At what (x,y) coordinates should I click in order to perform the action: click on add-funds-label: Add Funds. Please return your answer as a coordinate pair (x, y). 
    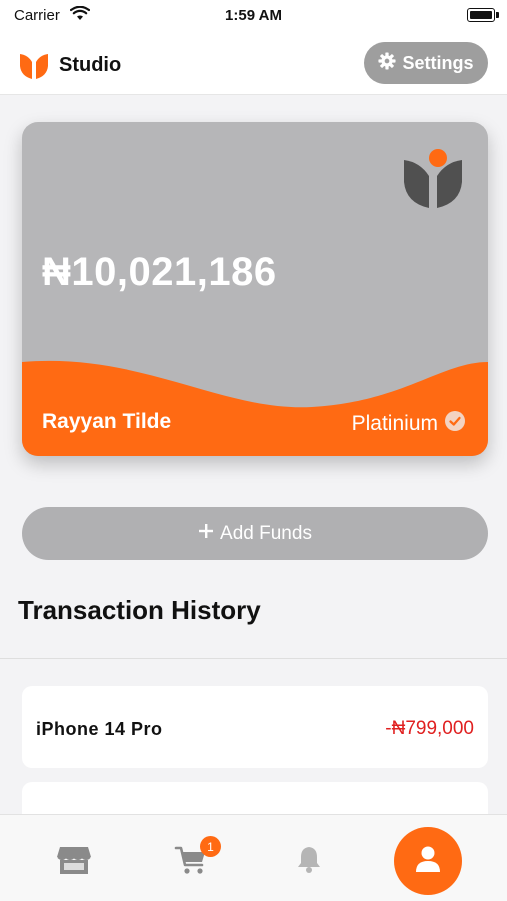
    Looking at the image, I should click on (266, 533).